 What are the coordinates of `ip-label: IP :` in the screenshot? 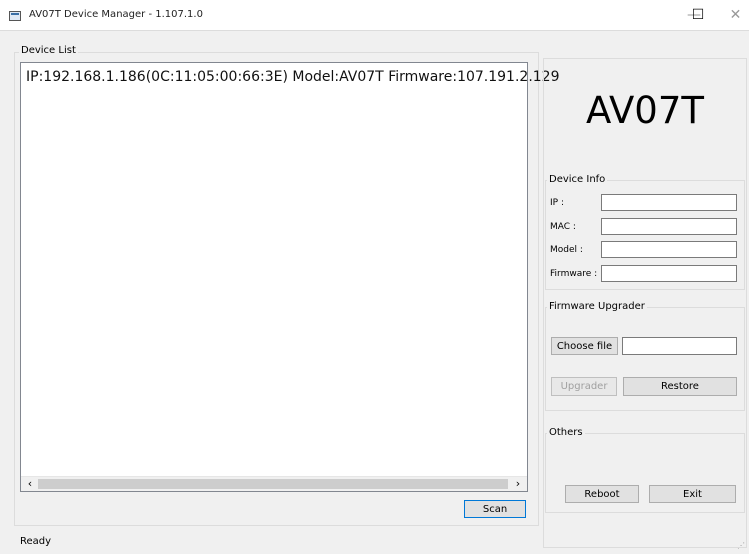 It's located at (557, 203).